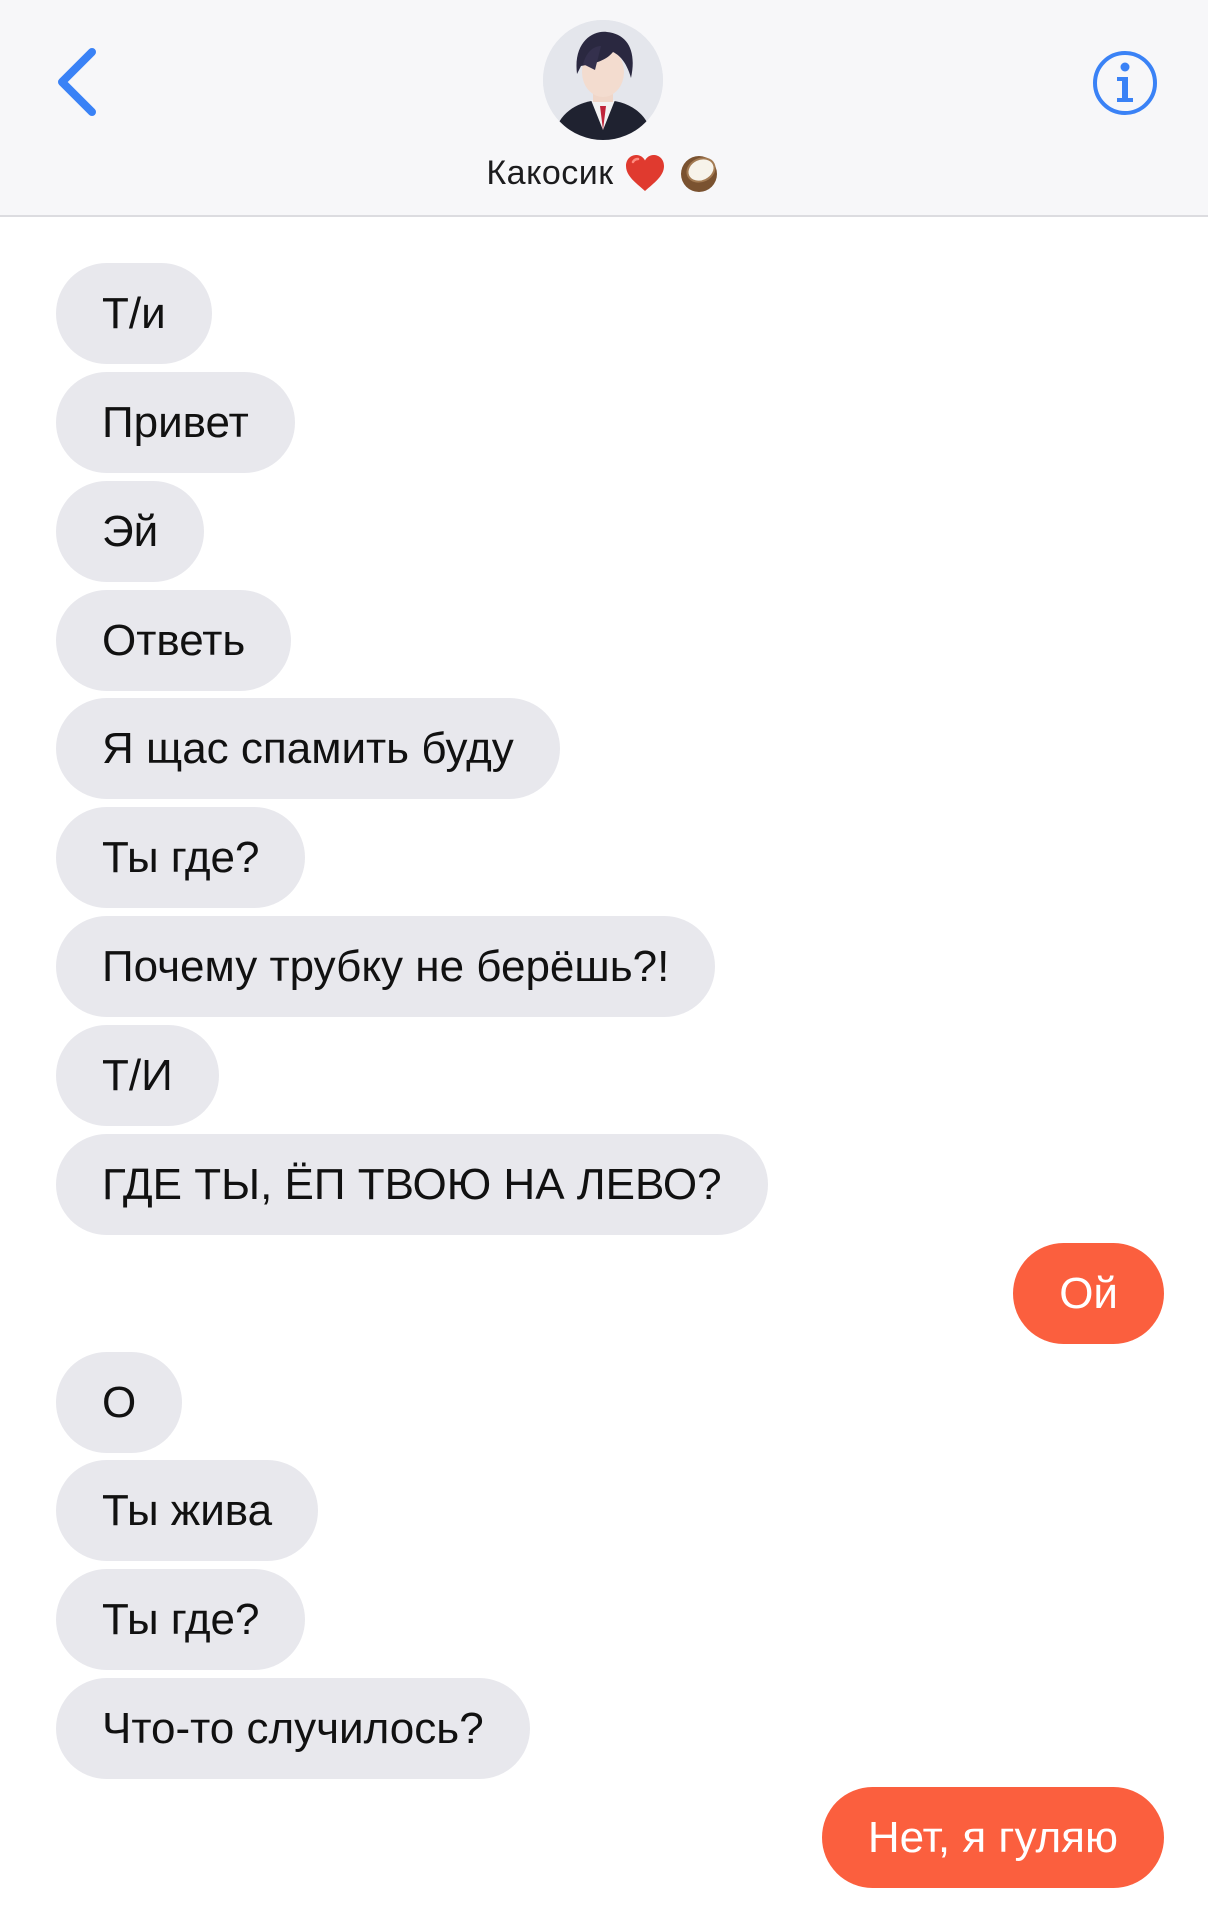 The width and height of the screenshot is (1208, 1920). I want to click on info-button, so click(1125, 83).